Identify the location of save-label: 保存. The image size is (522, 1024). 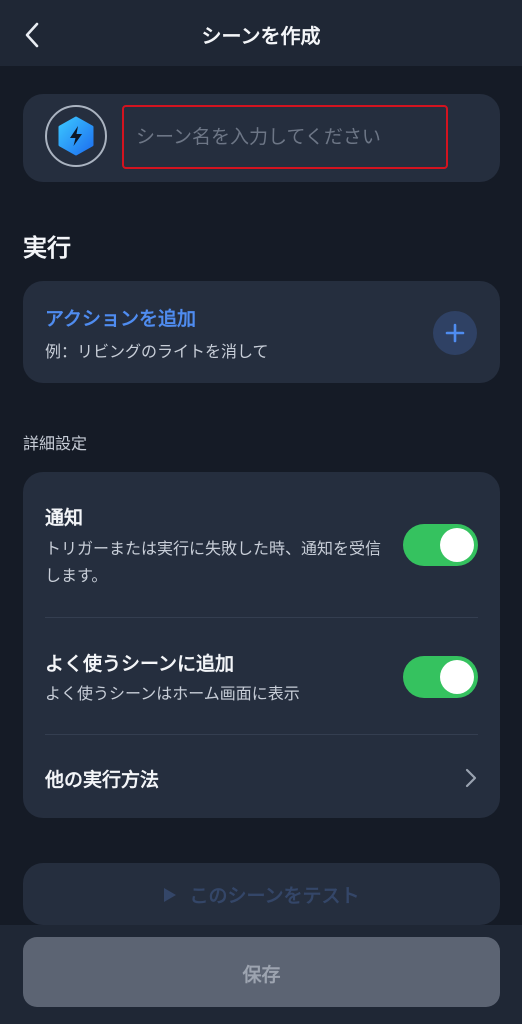
(261, 975).